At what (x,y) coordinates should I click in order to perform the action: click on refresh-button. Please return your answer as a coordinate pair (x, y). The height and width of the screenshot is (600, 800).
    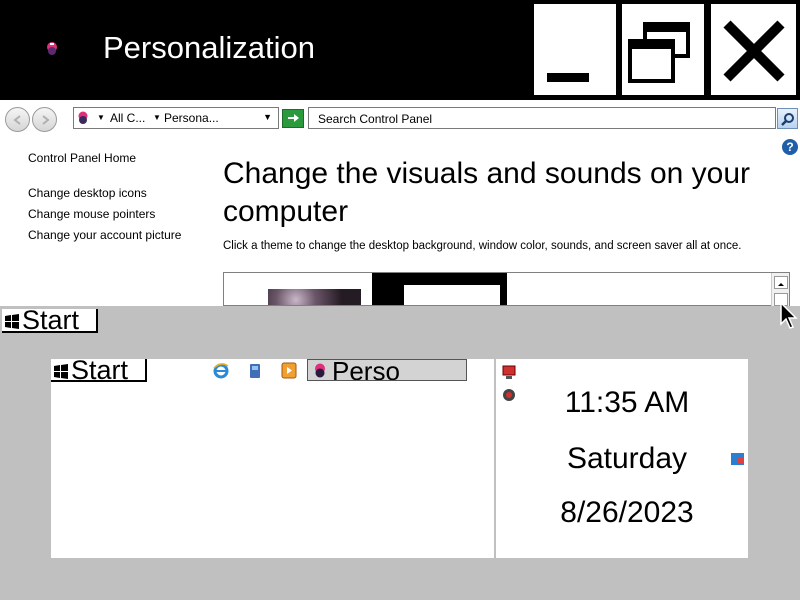
    Looking at the image, I should click on (293, 118).